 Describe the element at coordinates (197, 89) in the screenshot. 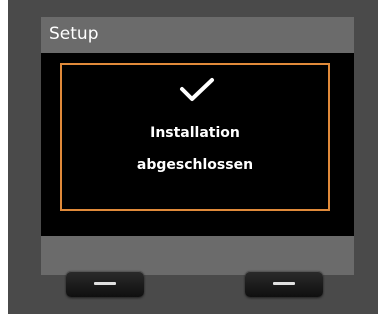

I see `checkmark-icon` at that location.